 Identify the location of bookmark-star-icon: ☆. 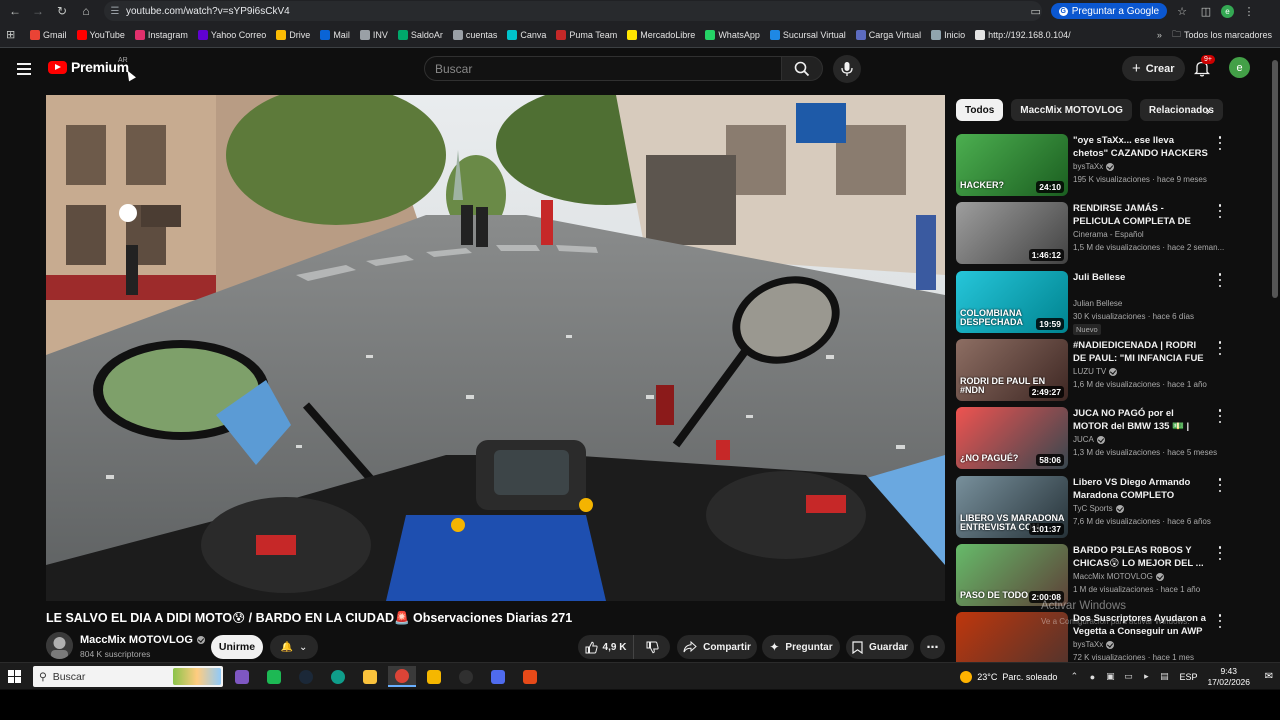
(1182, 11).